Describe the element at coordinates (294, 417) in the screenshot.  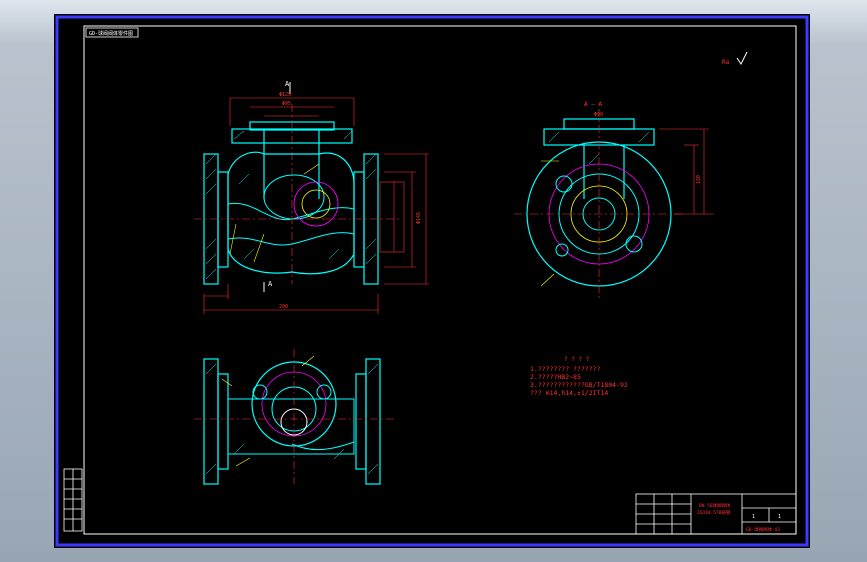
I see `top-view` at that location.